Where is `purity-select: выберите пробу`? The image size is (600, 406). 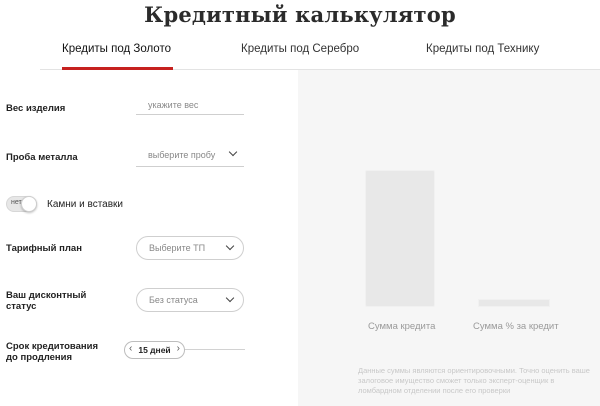
purity-select: выберите пробу is located at coordinates (190, 156).